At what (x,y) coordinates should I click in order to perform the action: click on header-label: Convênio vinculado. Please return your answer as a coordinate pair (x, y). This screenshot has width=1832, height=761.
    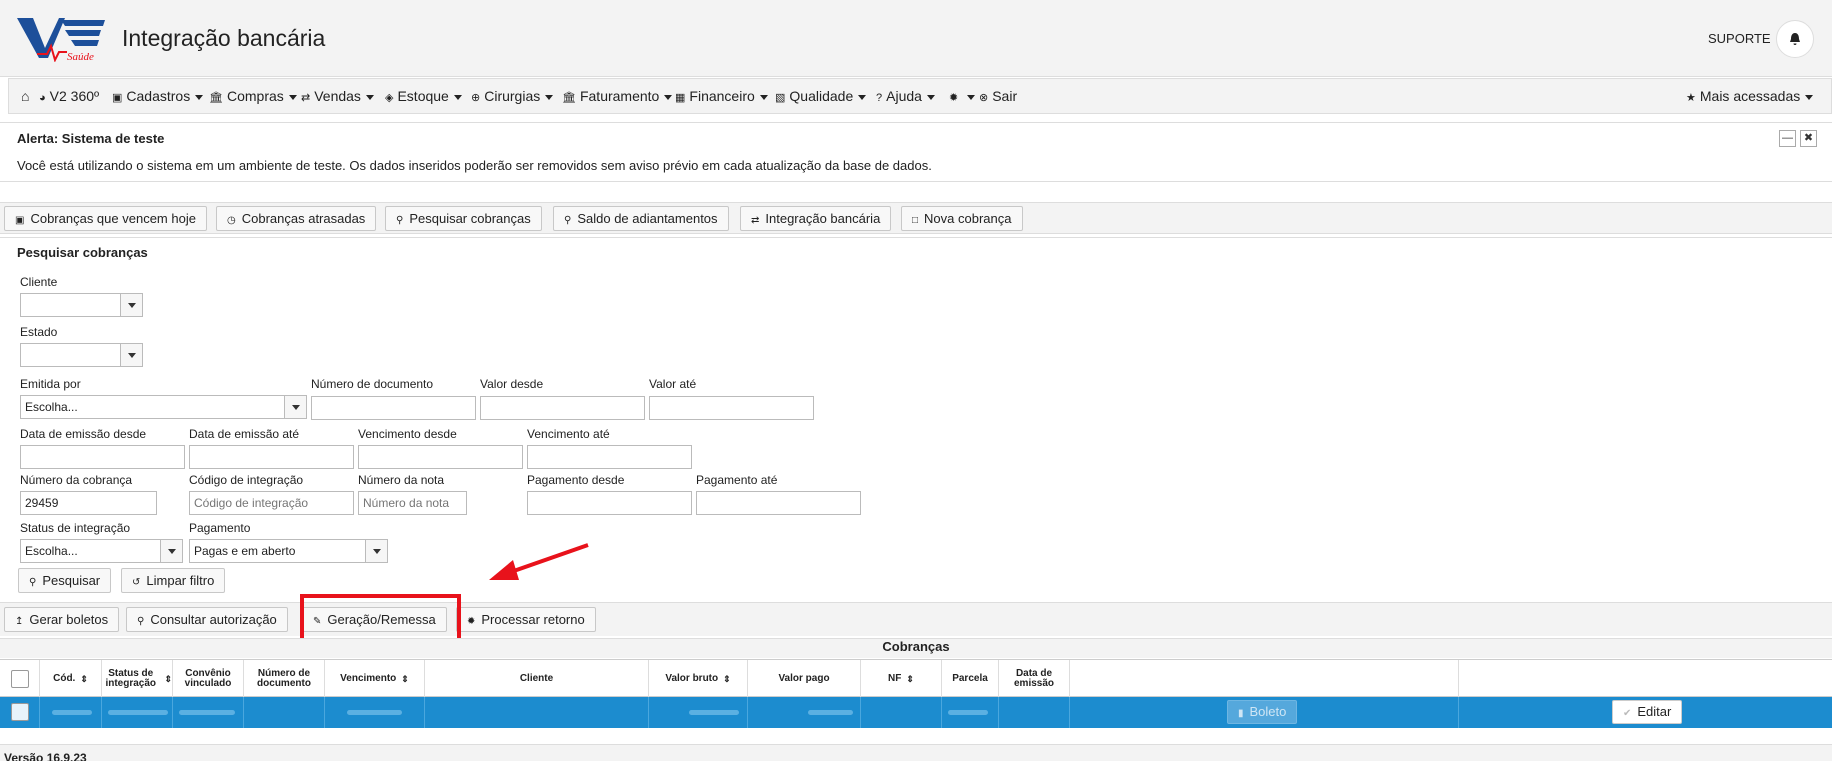
    Looking at the image, I should click on (208, 678).